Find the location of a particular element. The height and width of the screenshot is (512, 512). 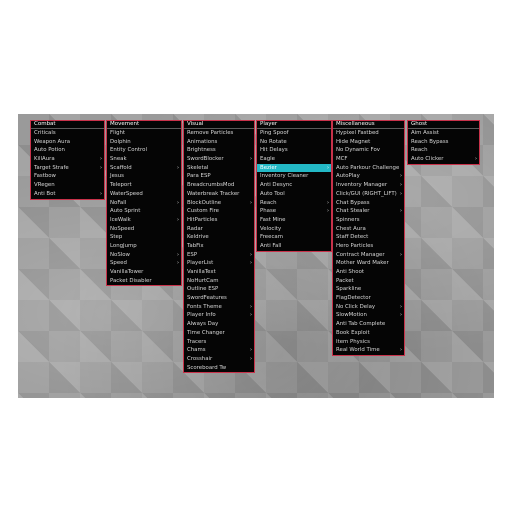

module-contract-manager: Contract Manager › is located at coordinates (368, 255).